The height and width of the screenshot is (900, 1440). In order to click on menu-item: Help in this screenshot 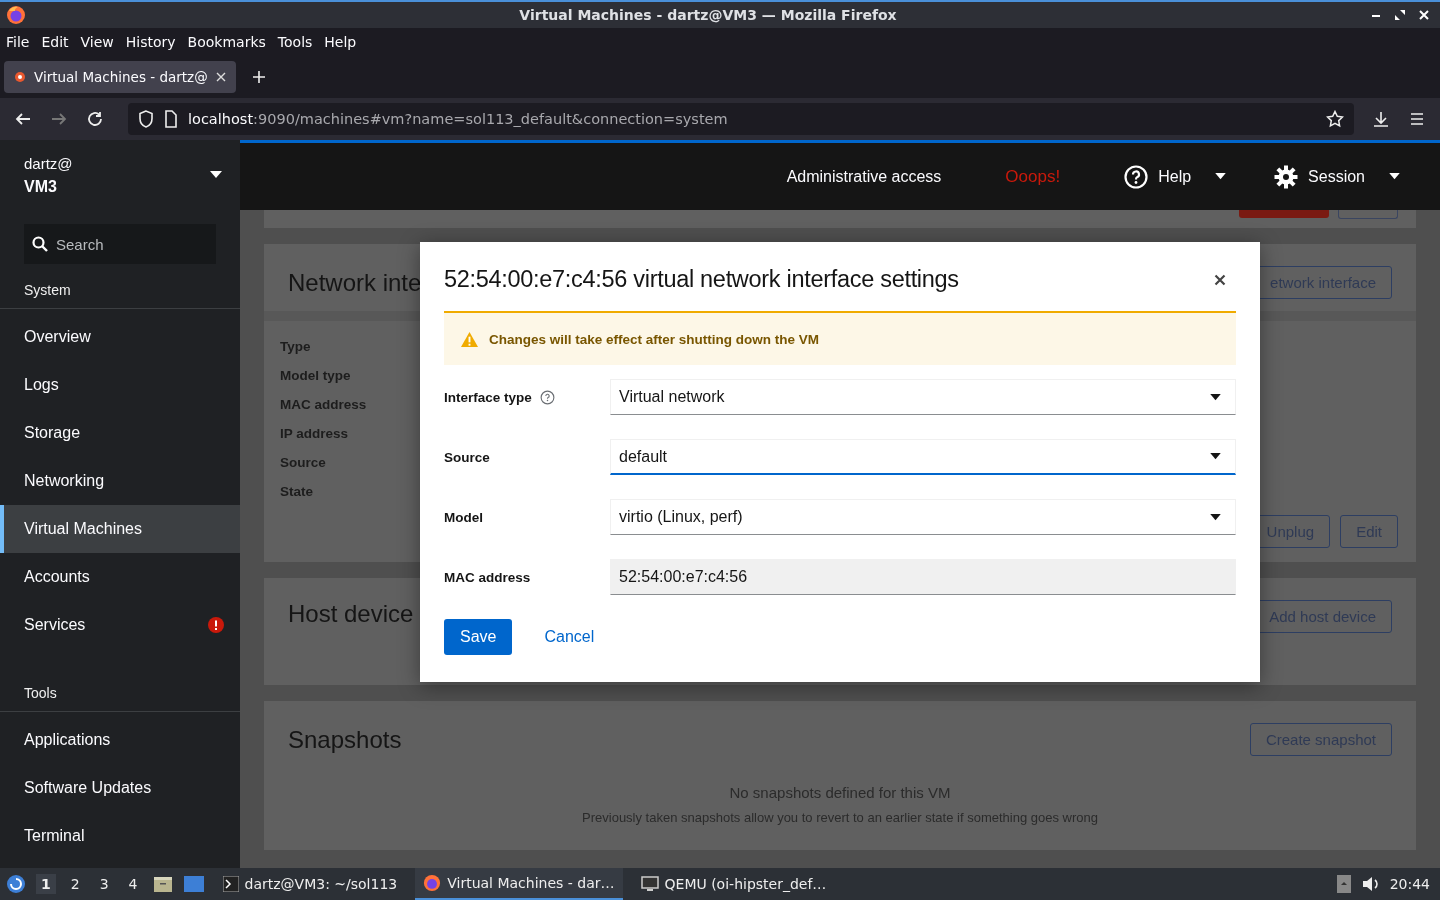, I will do `click(340, 42)`.